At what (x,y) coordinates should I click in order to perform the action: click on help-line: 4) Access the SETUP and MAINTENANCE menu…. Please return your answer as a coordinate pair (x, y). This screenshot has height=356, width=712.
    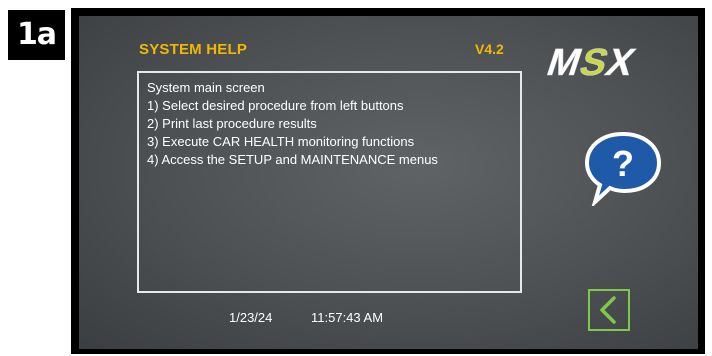
    Looking at the image, I should click on (292, 159).